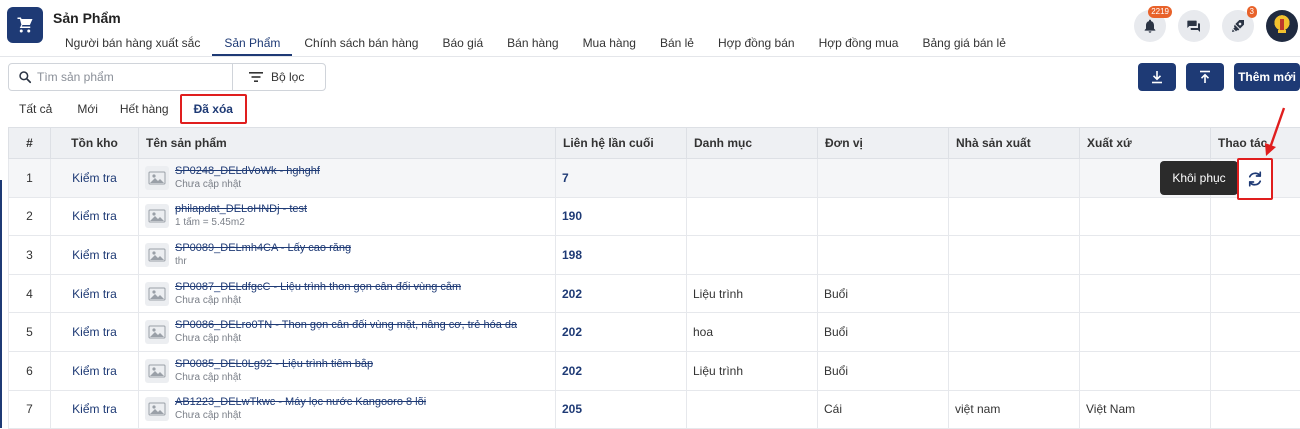 The height and width of the screenshot is (429, 1300). I want to click on product-subtitle: 1 tấm = 5.45m2, so click(241, 222).